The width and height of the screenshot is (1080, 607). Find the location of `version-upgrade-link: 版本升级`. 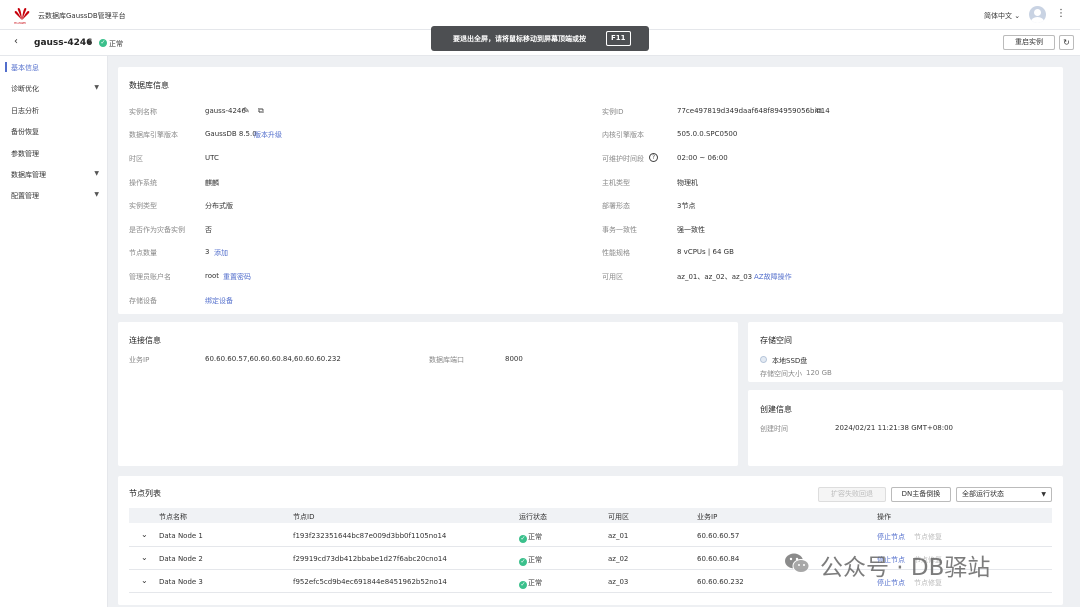

version-upgrade-link: 版本升级 is located at coordinates (268, 135).